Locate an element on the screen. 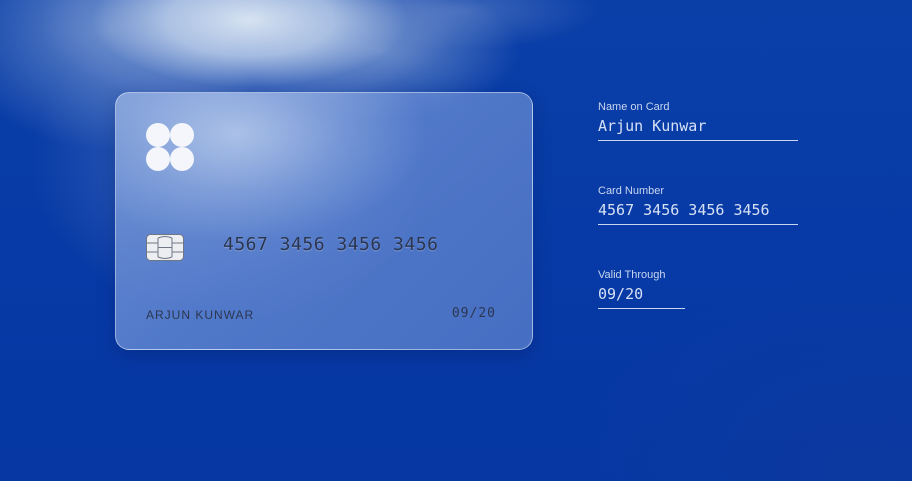 This screenshot has height=481, width=912. name-on-card-input: Arjun Kunwar is located at coordinates (698, 129).